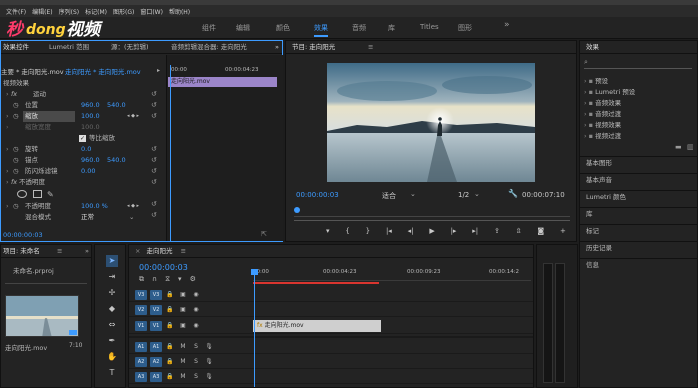  I want to click on menu-edit: 编辑(E), so click(42, 11).